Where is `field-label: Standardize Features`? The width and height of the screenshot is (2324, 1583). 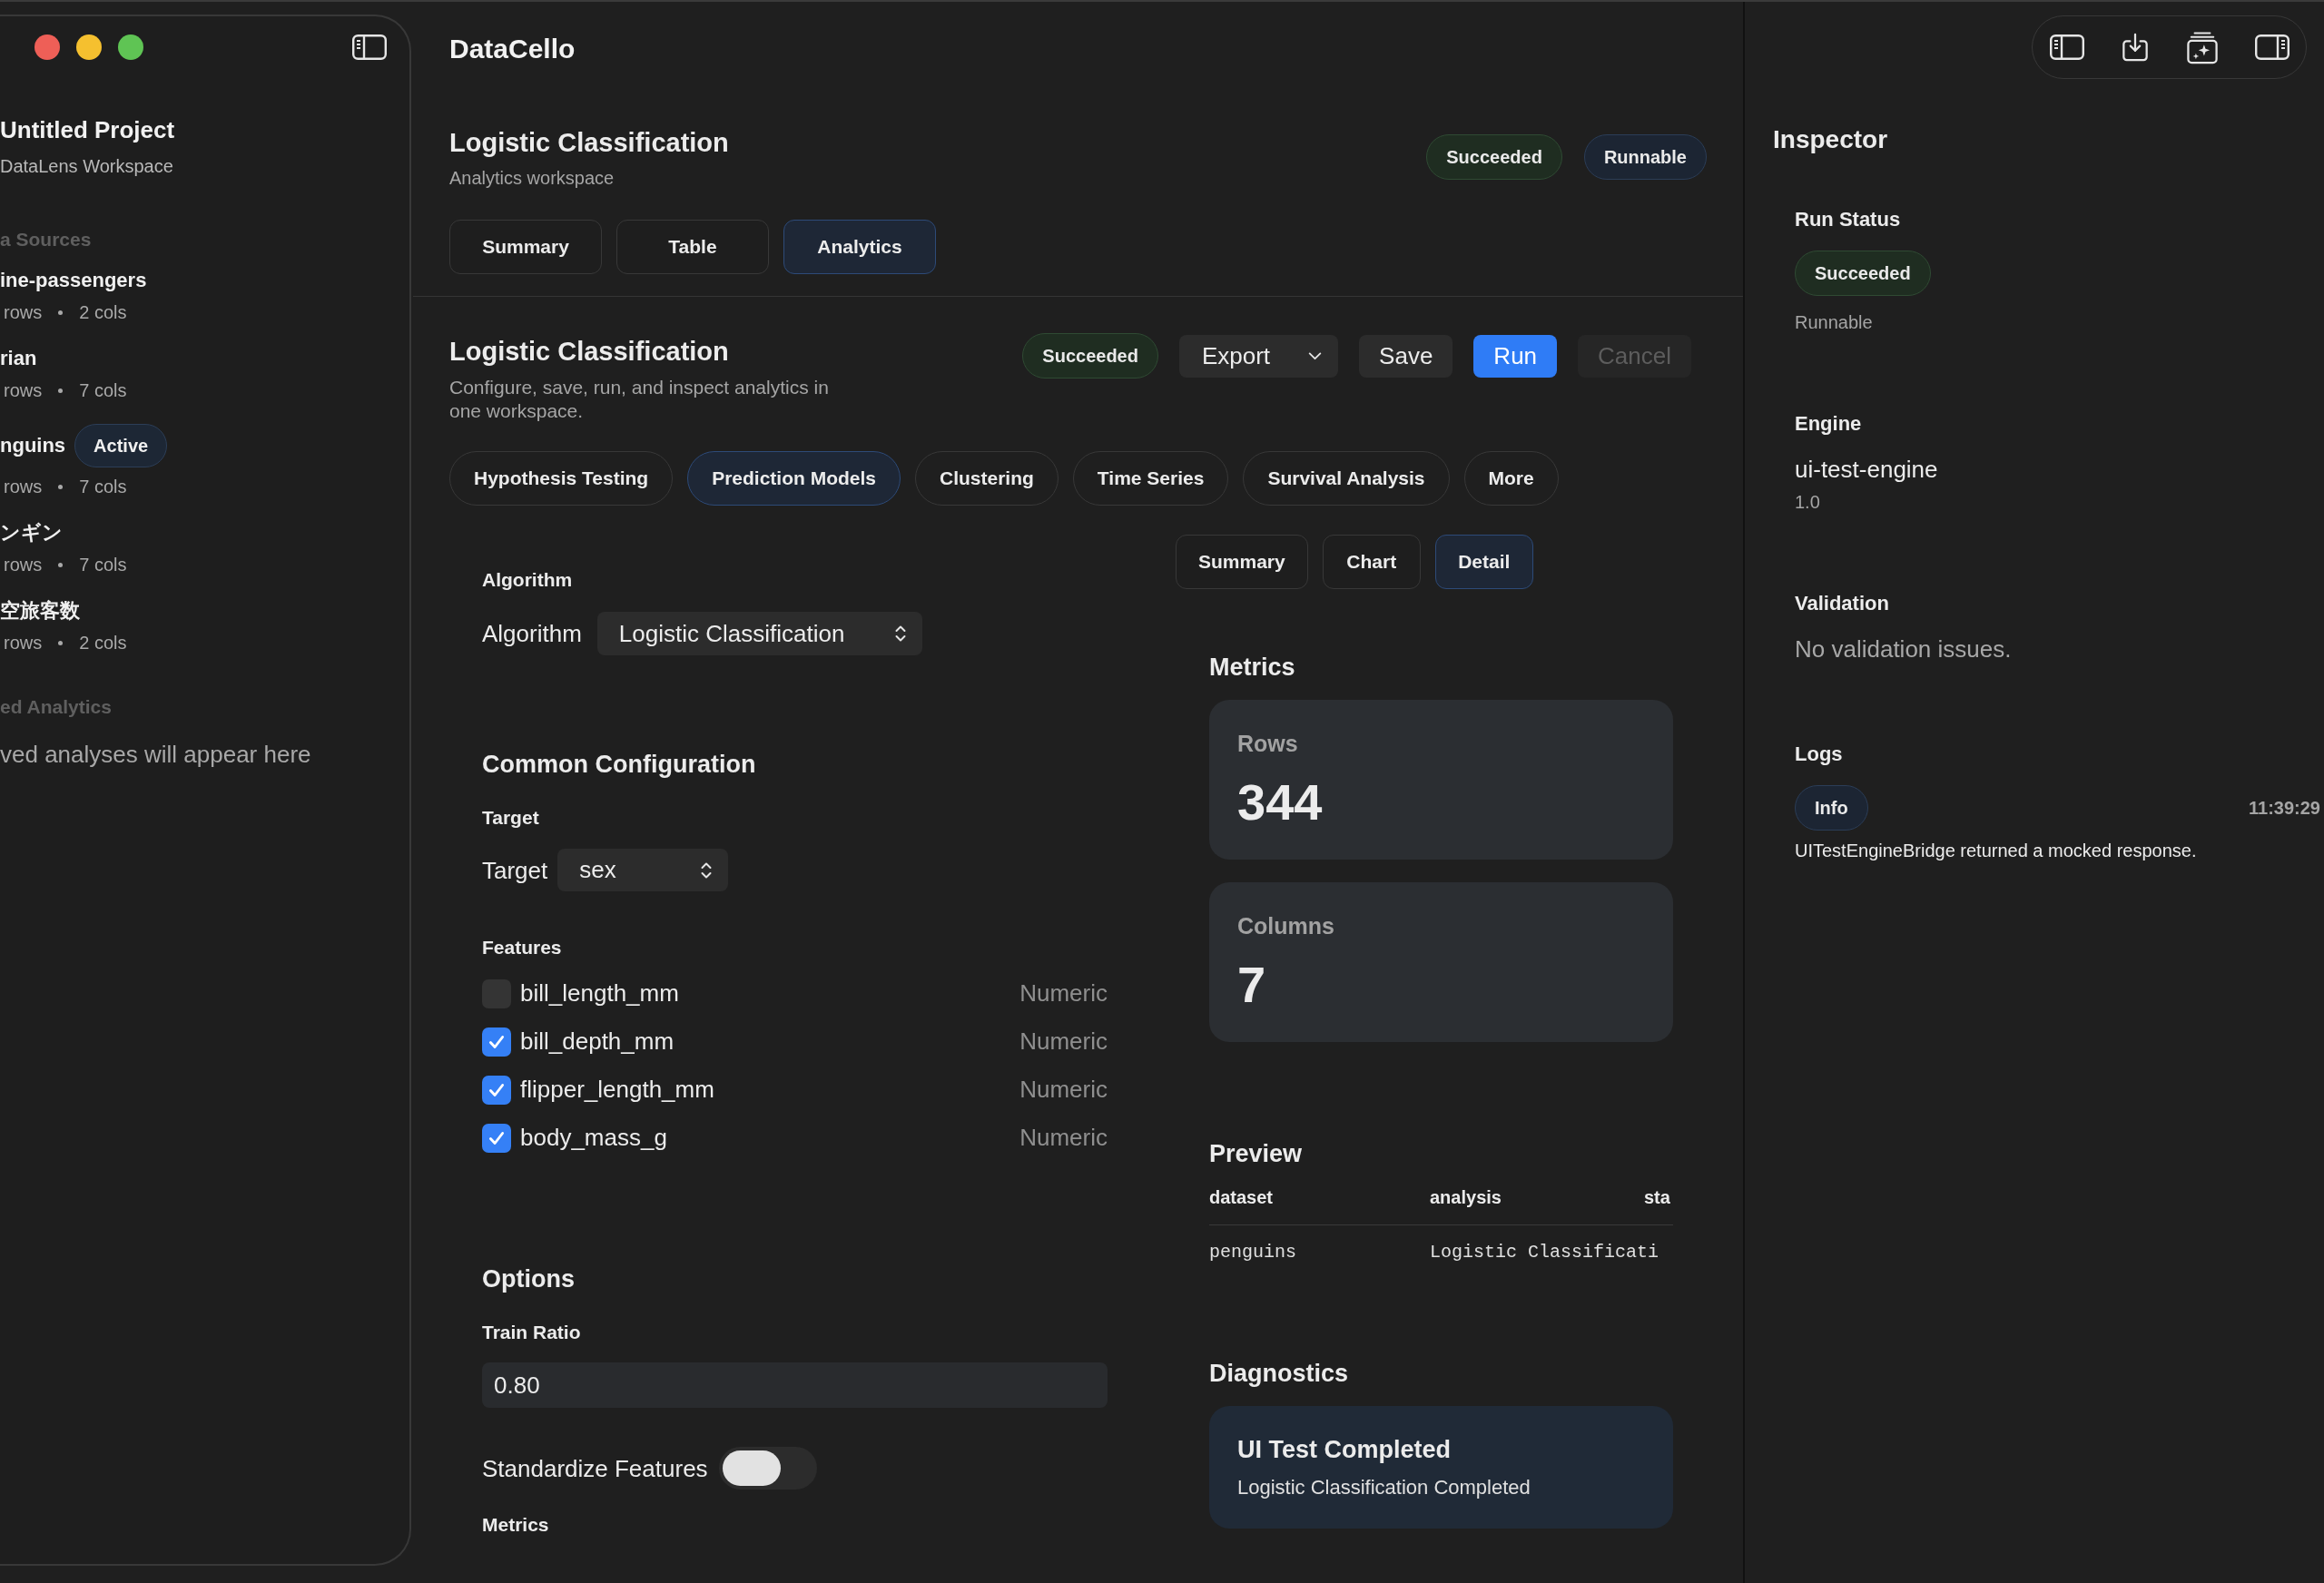 field-label: Standardize Features is located at coordinates (595, 1468).